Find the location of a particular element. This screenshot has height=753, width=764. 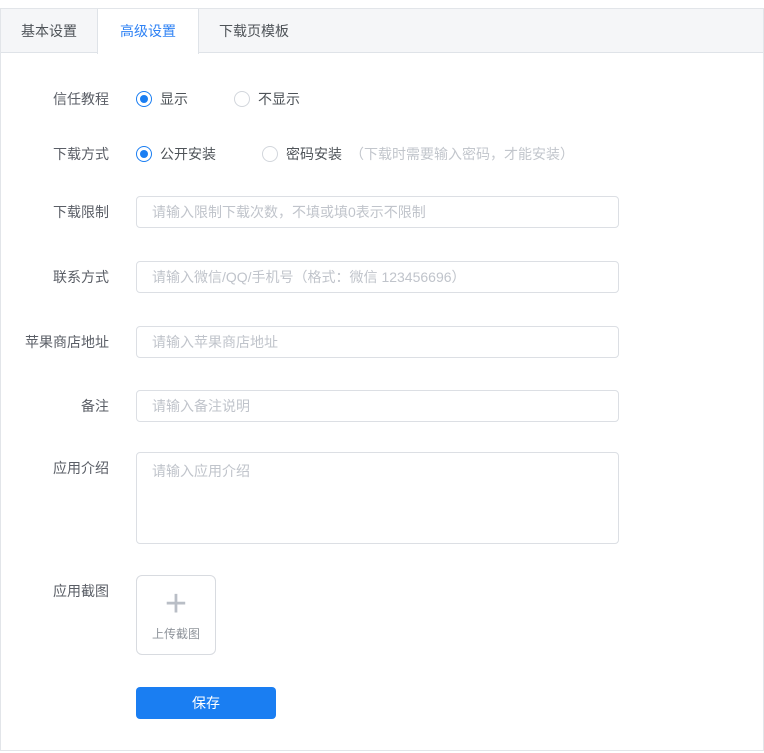

tab-download-page-template: 下载页模板 is located at coordinates (254, 30).